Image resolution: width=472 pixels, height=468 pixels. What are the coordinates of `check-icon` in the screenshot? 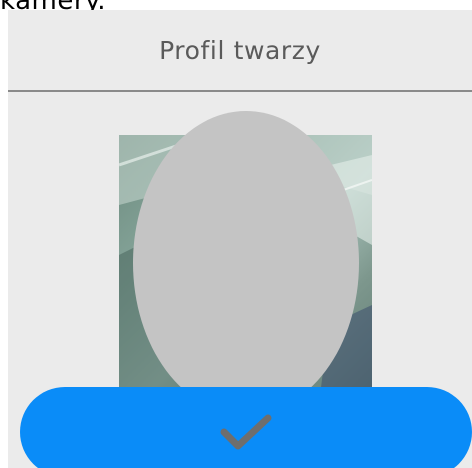 It's located at (246, 432).